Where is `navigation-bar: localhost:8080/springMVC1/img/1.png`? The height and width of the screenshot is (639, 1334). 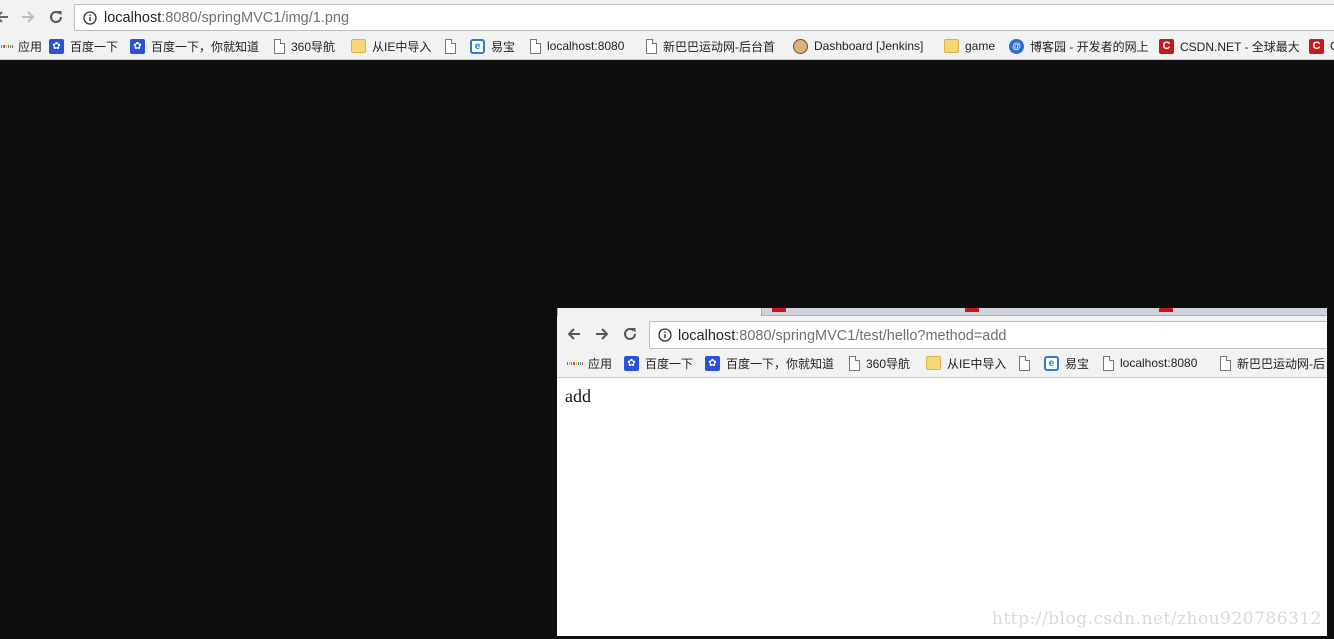 navigation-bar: localhost:8080/springMVC1/img/1.png is located at coordinates (667, 17).